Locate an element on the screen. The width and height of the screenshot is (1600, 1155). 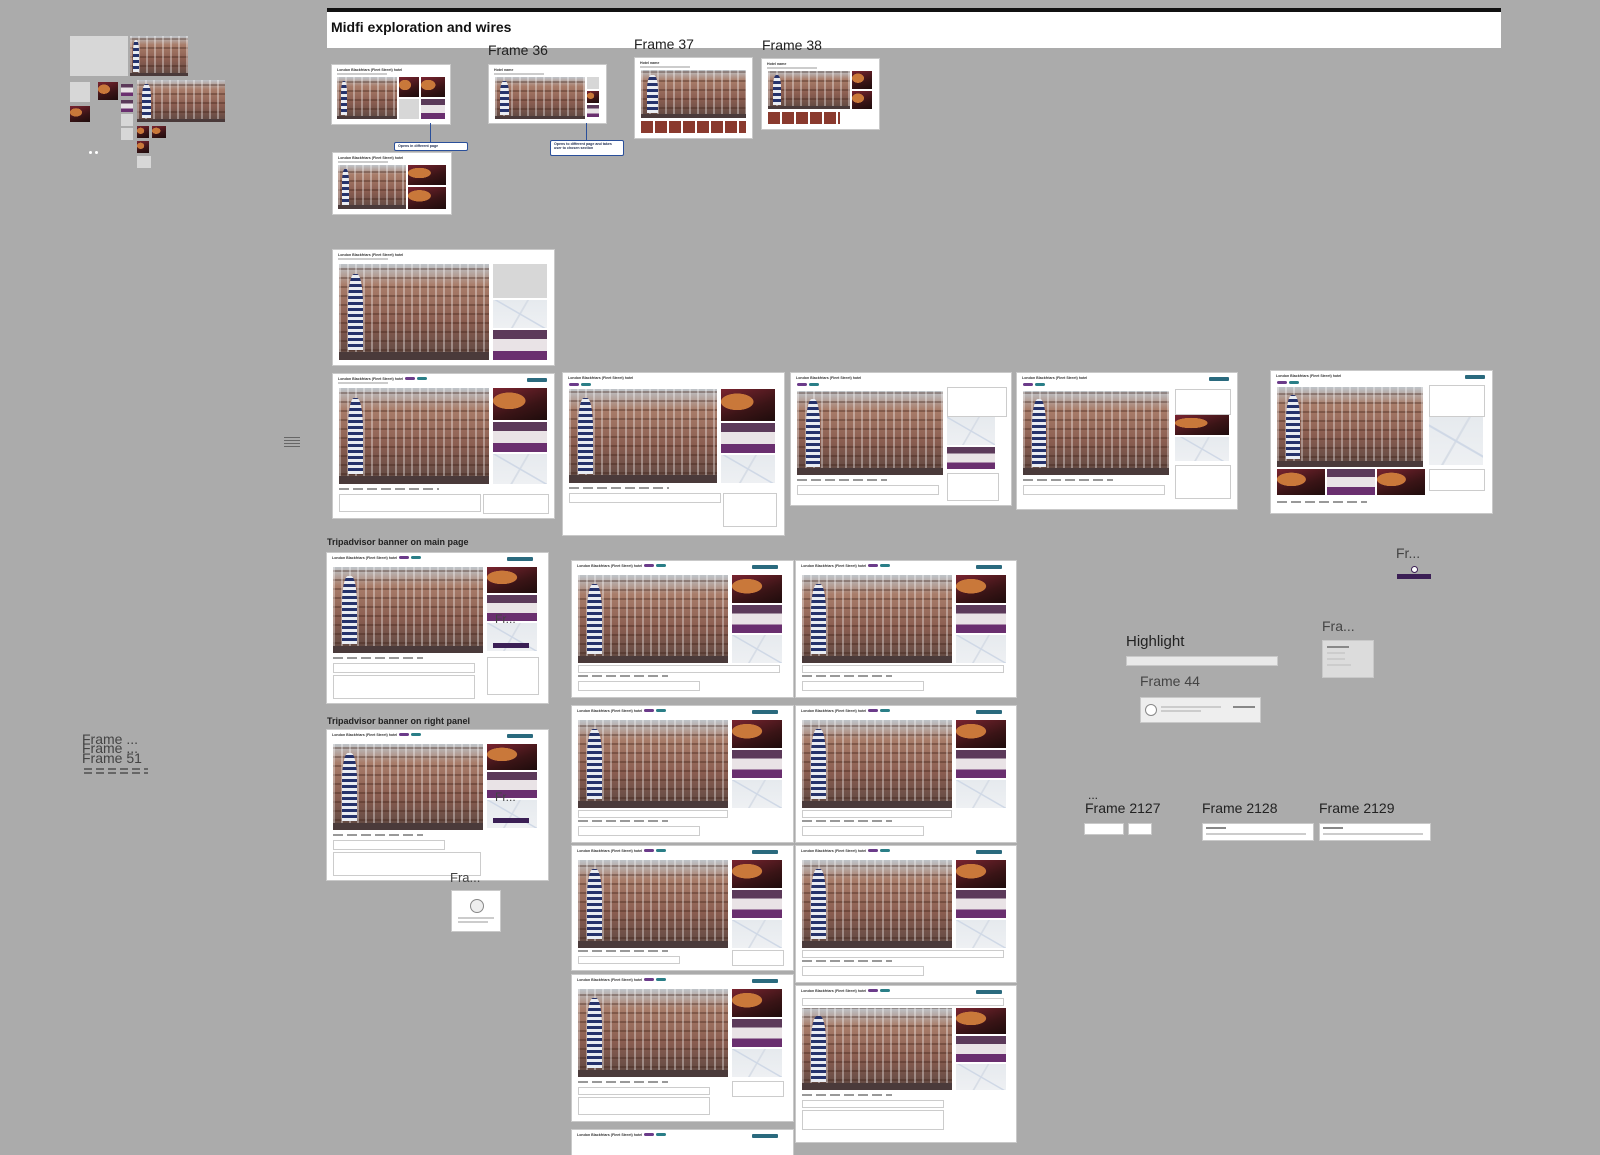
frame-label: Frame 2128 is located at coordinates (1239, 808).